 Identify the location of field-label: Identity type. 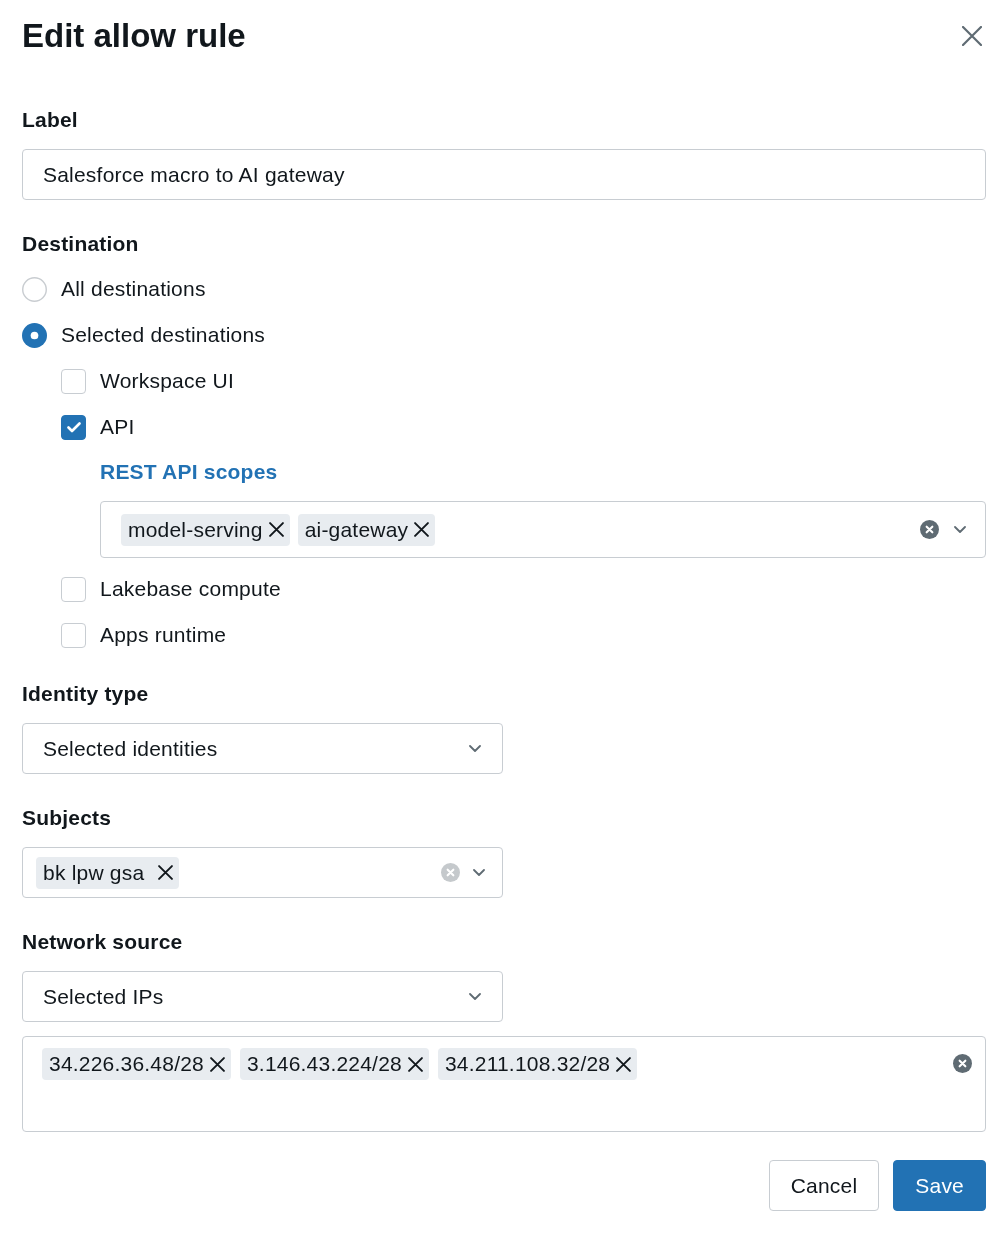
(86, 694).